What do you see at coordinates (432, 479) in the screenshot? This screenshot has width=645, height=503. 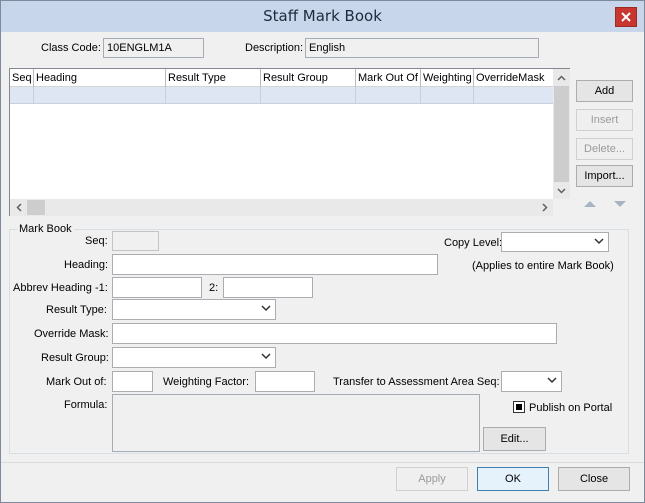 I see `apply-button: Apply` at bounding box center [432, 479].